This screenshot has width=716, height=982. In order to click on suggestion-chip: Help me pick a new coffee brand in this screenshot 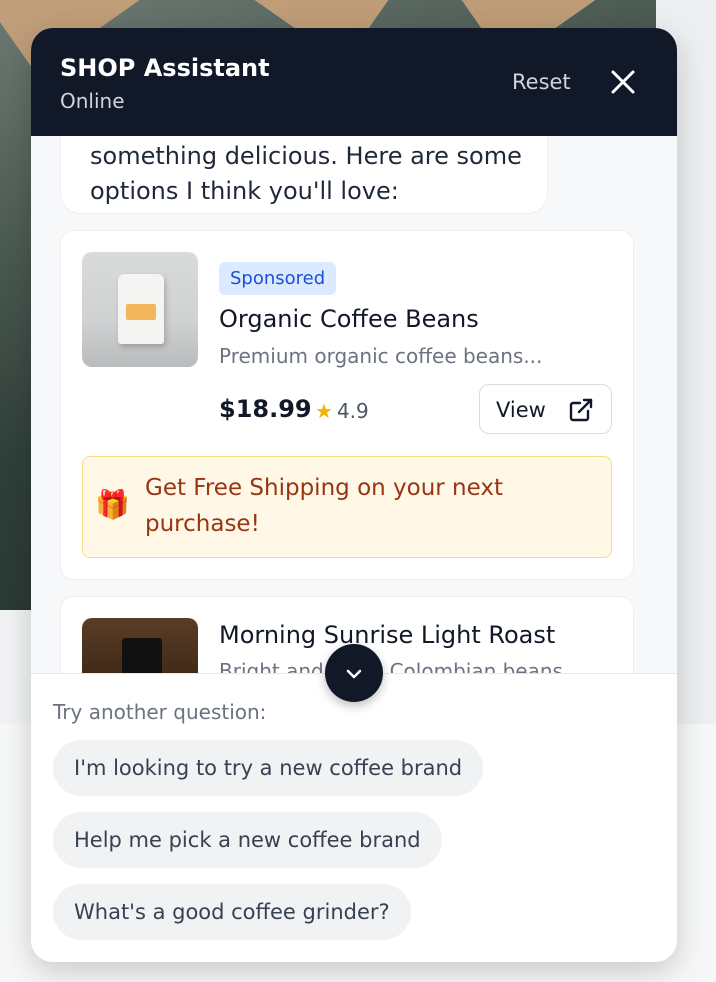, I will do `click(247, 840)`.